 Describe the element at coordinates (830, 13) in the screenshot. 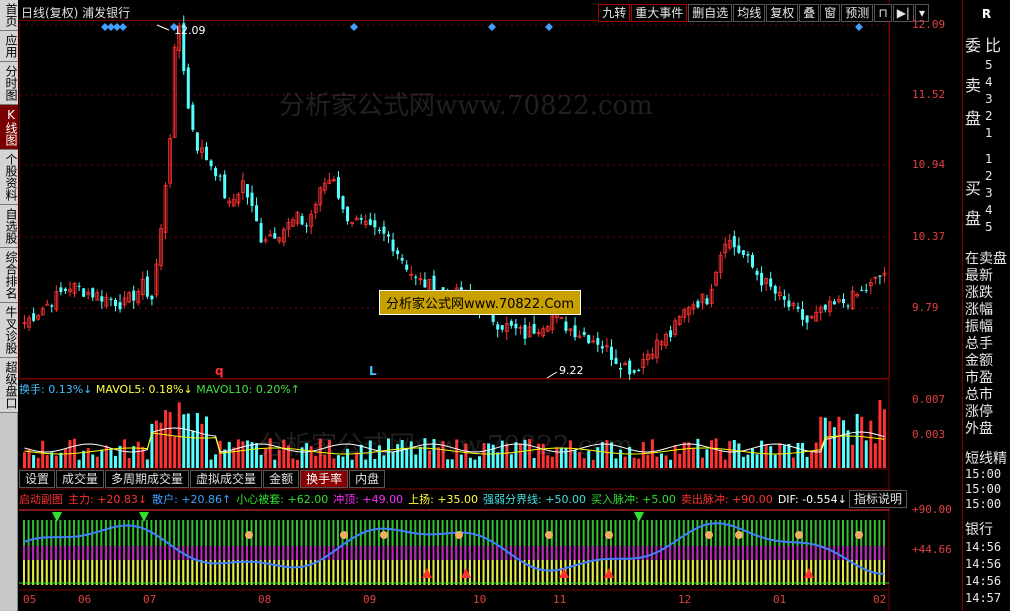

I see `toolbar-button-6: 窗` at that location.